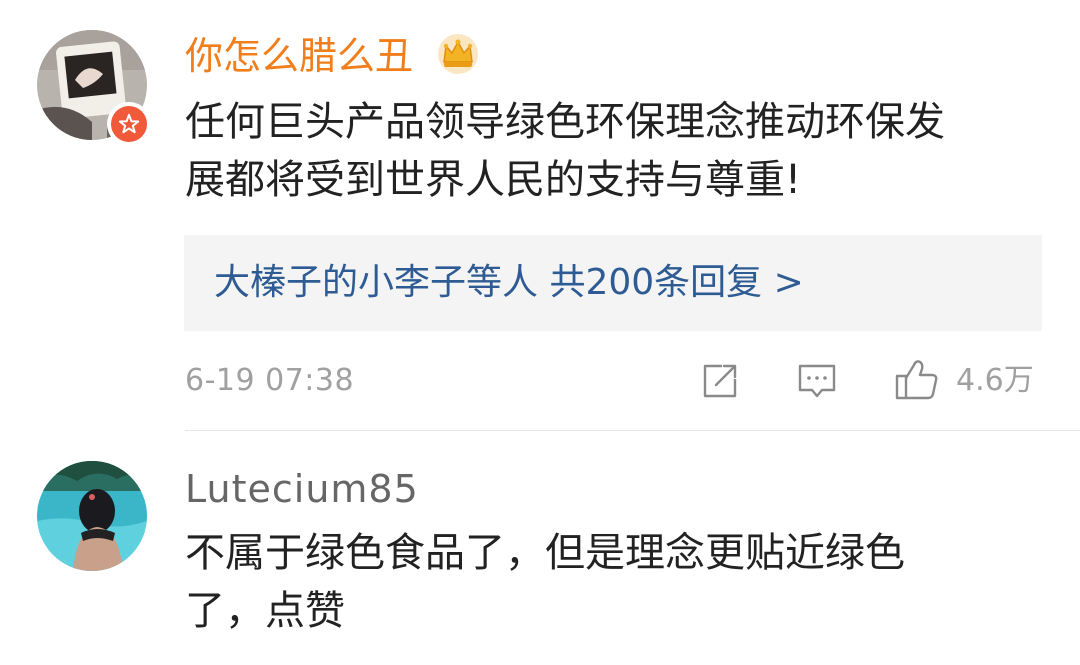  What do you see at coordinates (458, 54) in the screenshot?
I see `crown-icon` at bounding box center [458, 54].